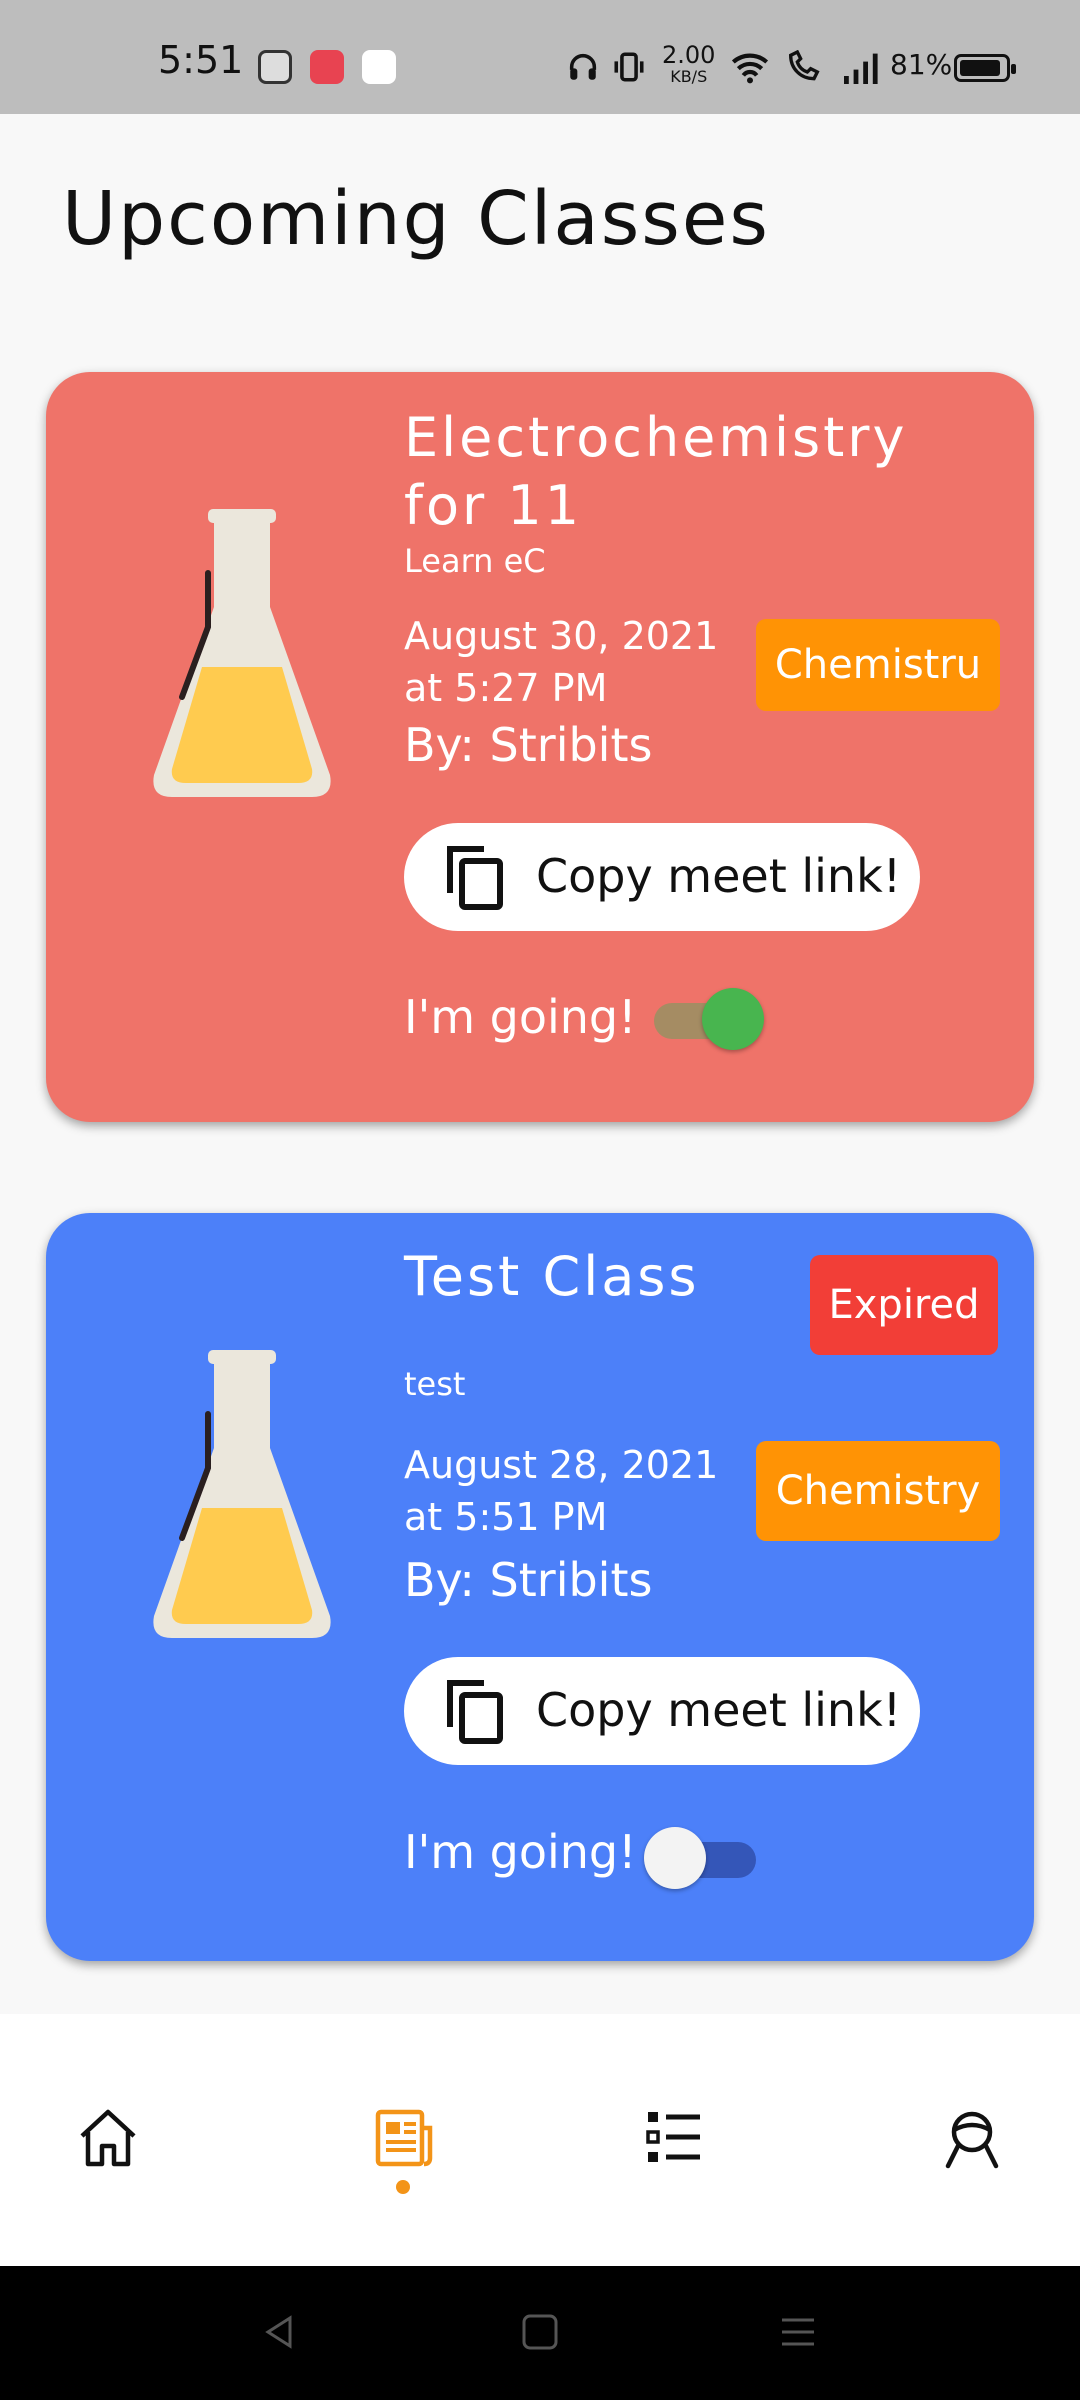 The width and height of the screenshot is (1080, 2400). I want to click on home-button-icon, so click(540, 2332).